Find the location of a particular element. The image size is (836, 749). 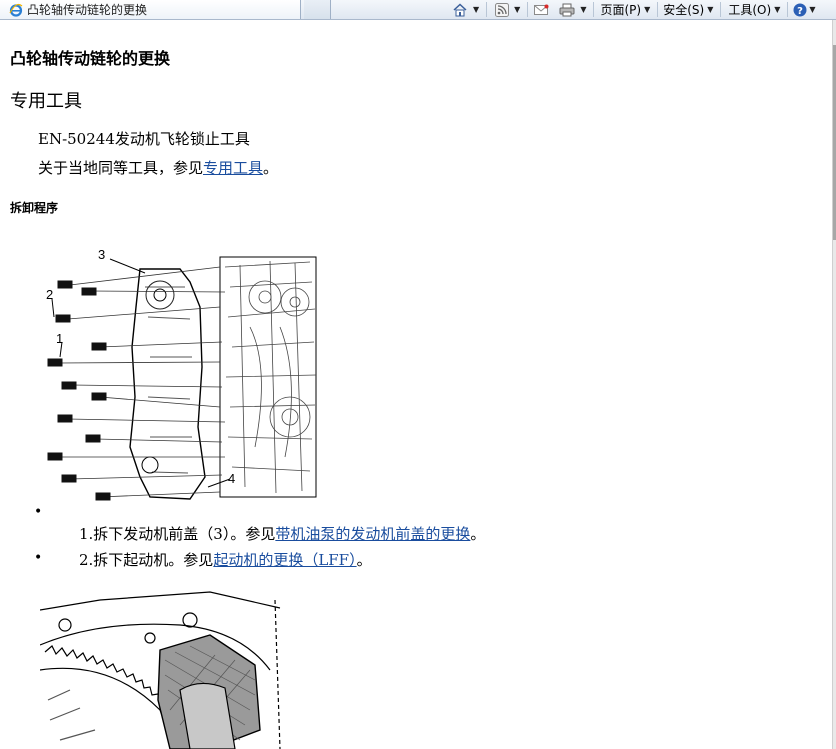

starter-replacement-link: 起动机的更换（LFF） is located at coordinates (284, 560).